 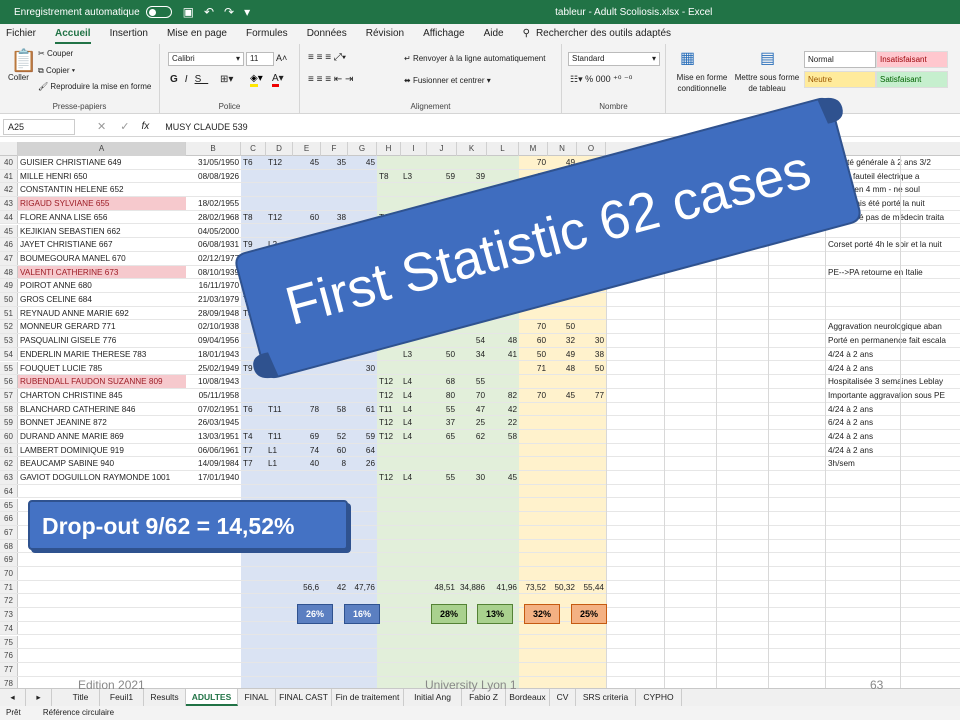 What do you see at coordinates (9, 628) in the screenshot?
I see `row-number: 74` at bounding box center [9, 628].